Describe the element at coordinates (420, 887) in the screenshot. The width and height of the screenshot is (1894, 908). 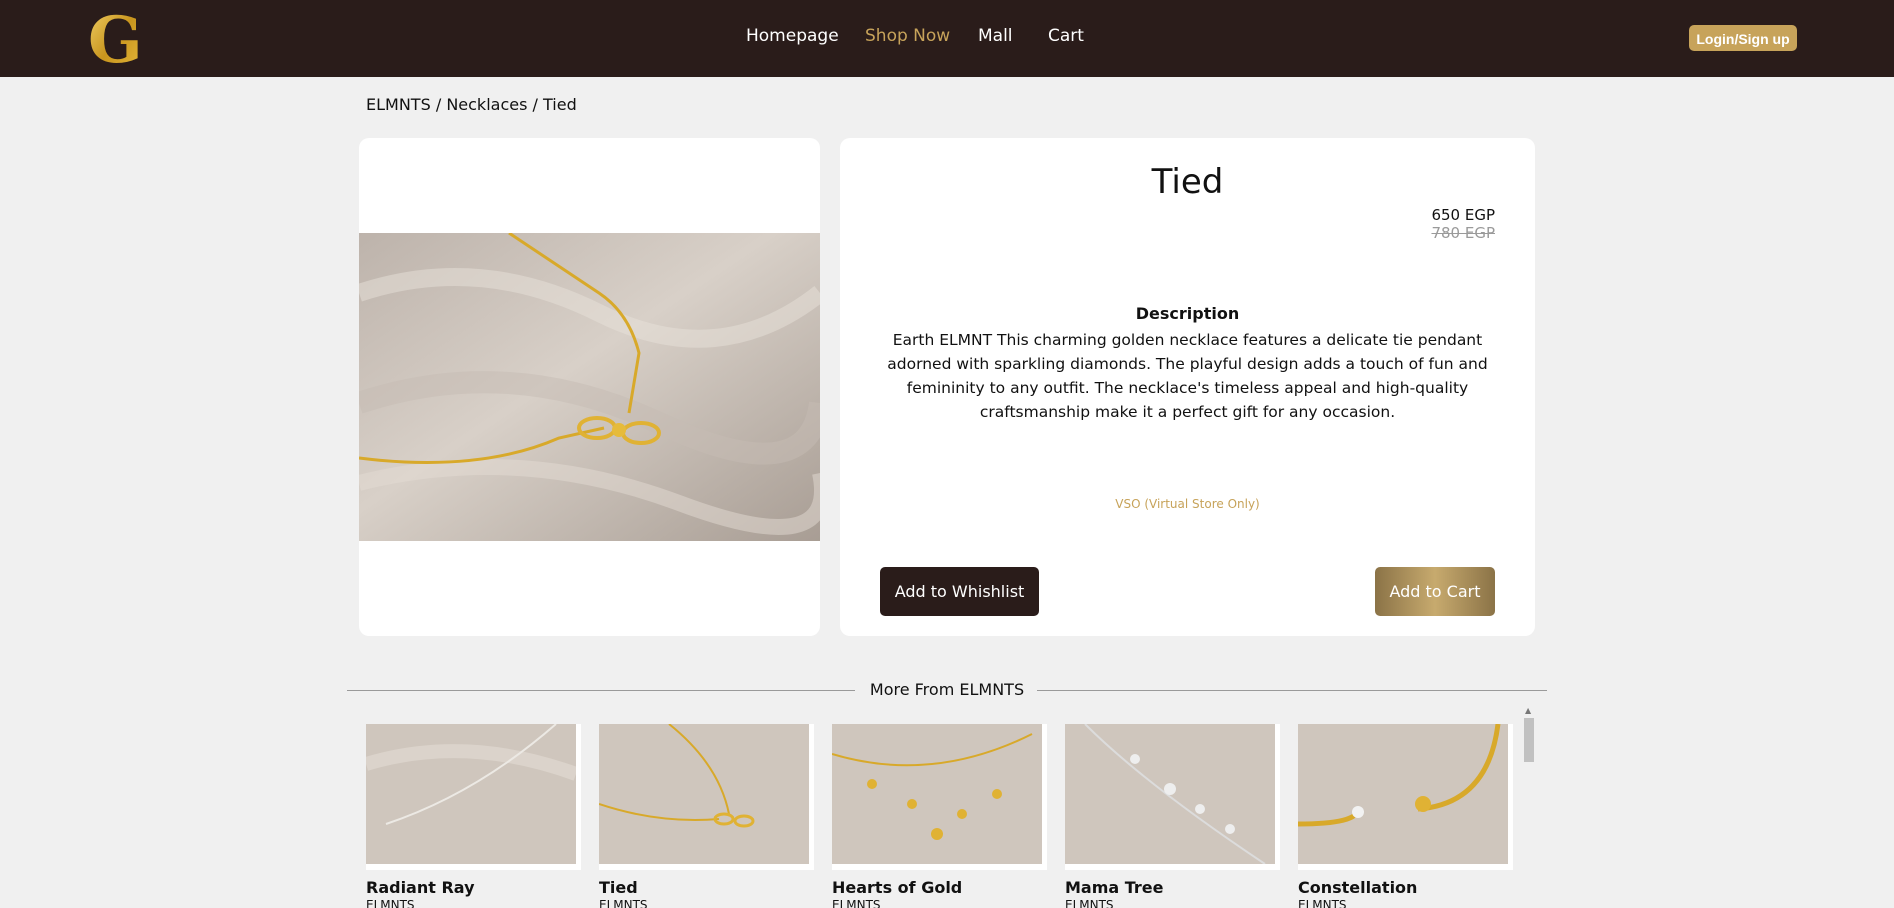
I see `product-name: Radiant Ray` at that location.